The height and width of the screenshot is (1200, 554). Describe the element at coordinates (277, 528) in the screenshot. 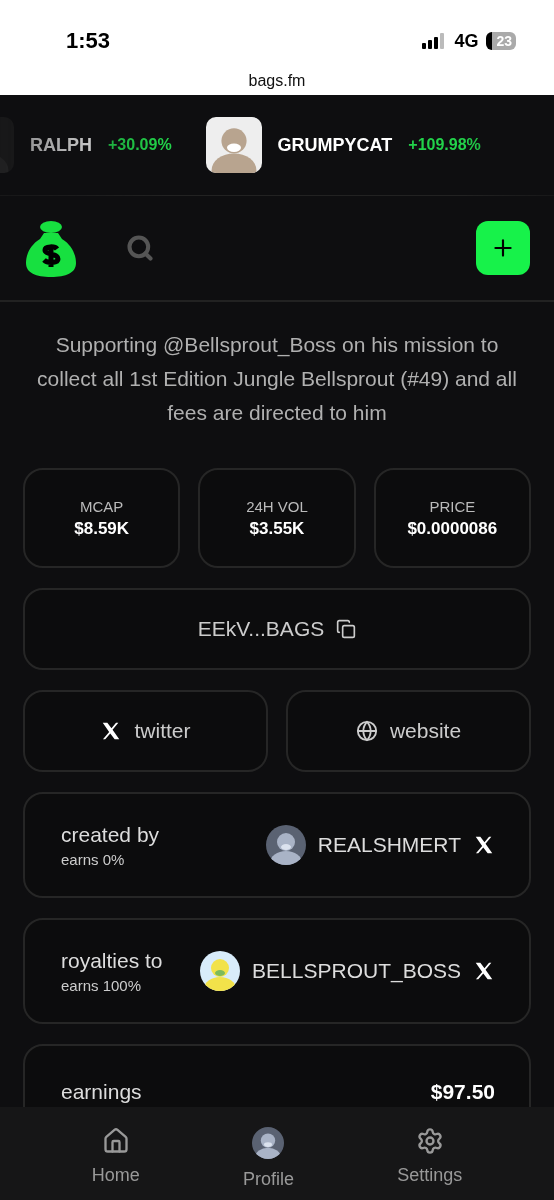

I see `stat-value: $3.55K` at that location.